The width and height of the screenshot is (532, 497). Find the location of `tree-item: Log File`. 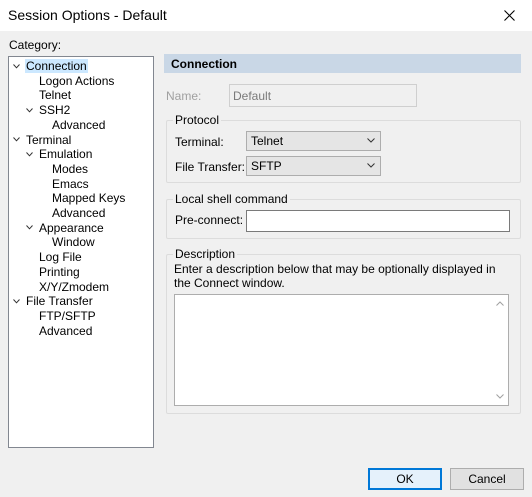

tree-item: Log File is located at coordinates (54, 257).